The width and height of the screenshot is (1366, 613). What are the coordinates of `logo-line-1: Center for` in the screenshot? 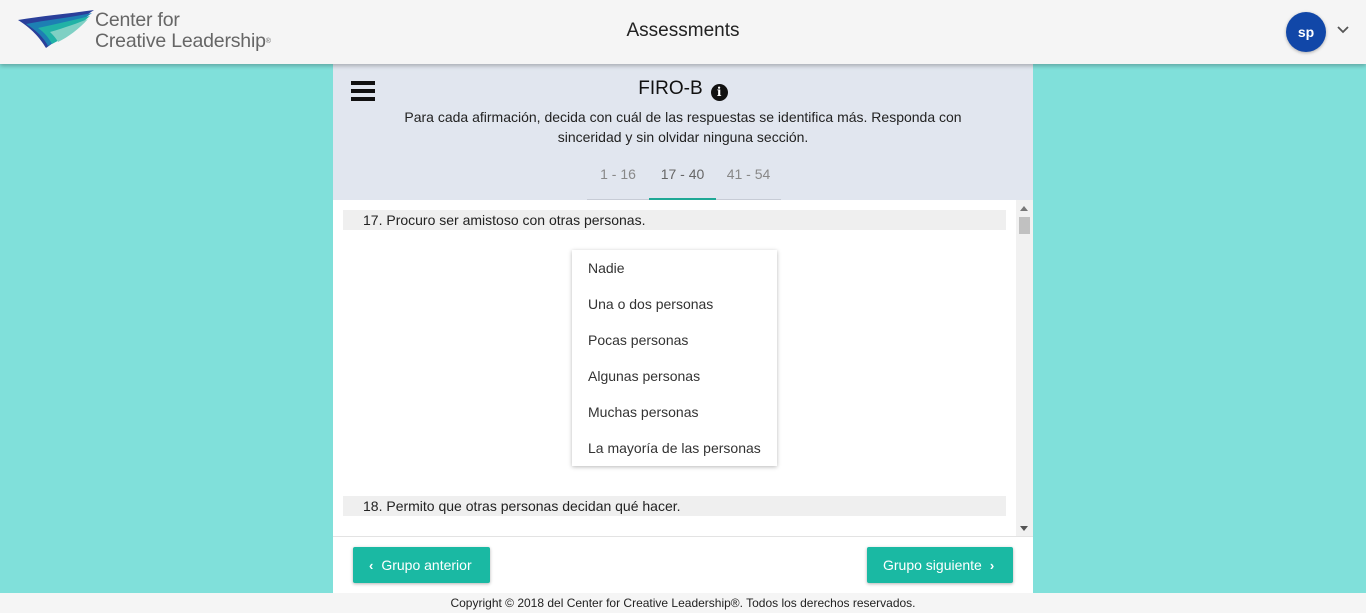 It's located at (137, 20).